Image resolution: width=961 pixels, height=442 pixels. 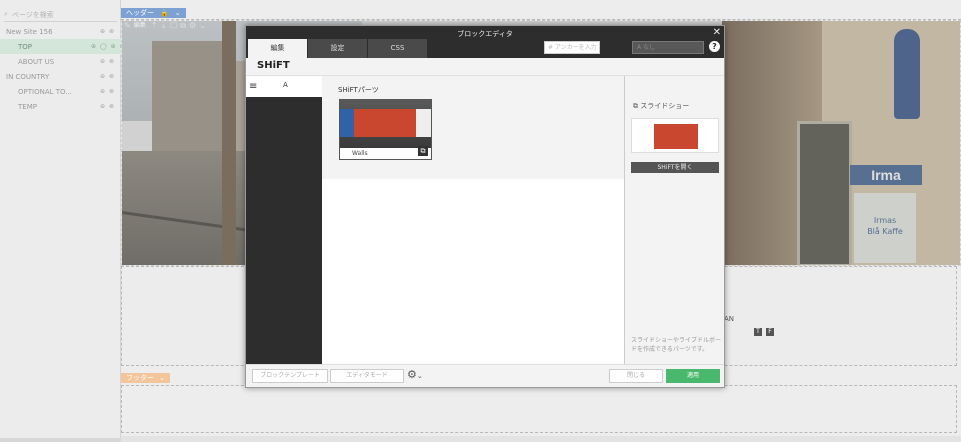 What do you see at coordinates (60, 106) in the screenshot?
I see `tree-item: TEMP ⊕ ⊗` at bounding box center [60, 106].